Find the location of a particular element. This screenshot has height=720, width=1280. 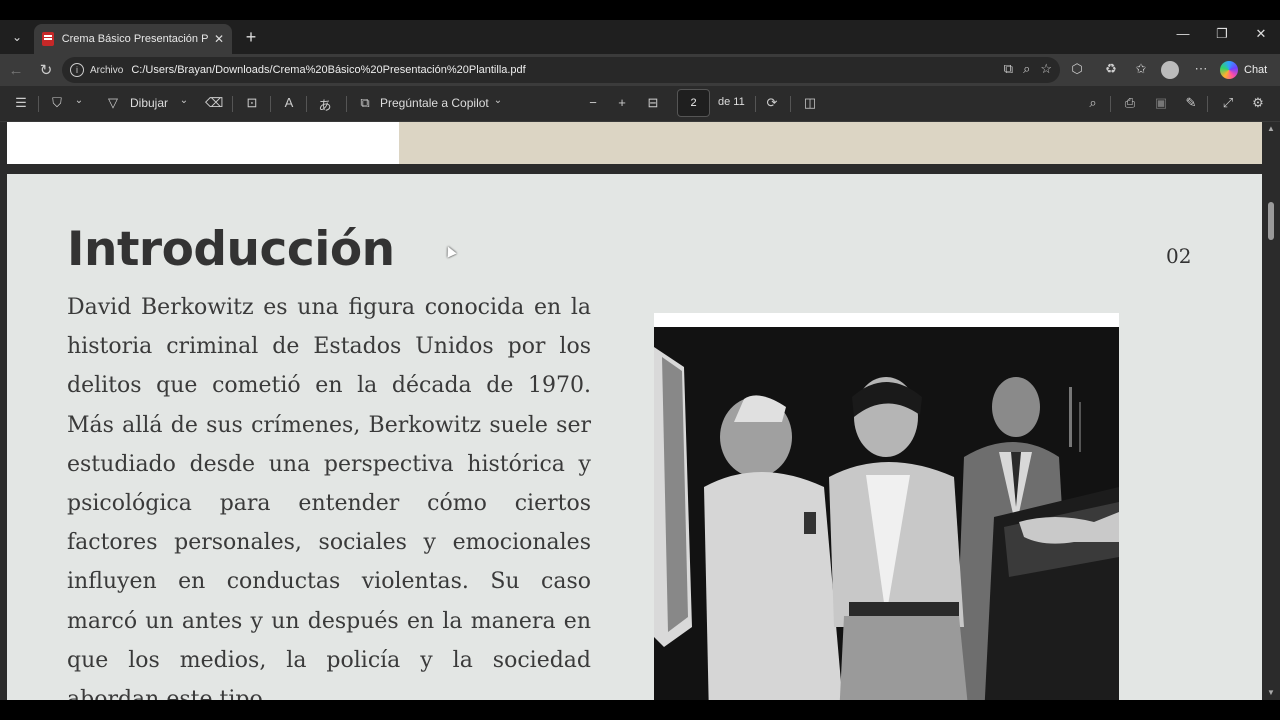

vertical-scrollbar: ▲ ▼ is located at coordinates (1271, 411).